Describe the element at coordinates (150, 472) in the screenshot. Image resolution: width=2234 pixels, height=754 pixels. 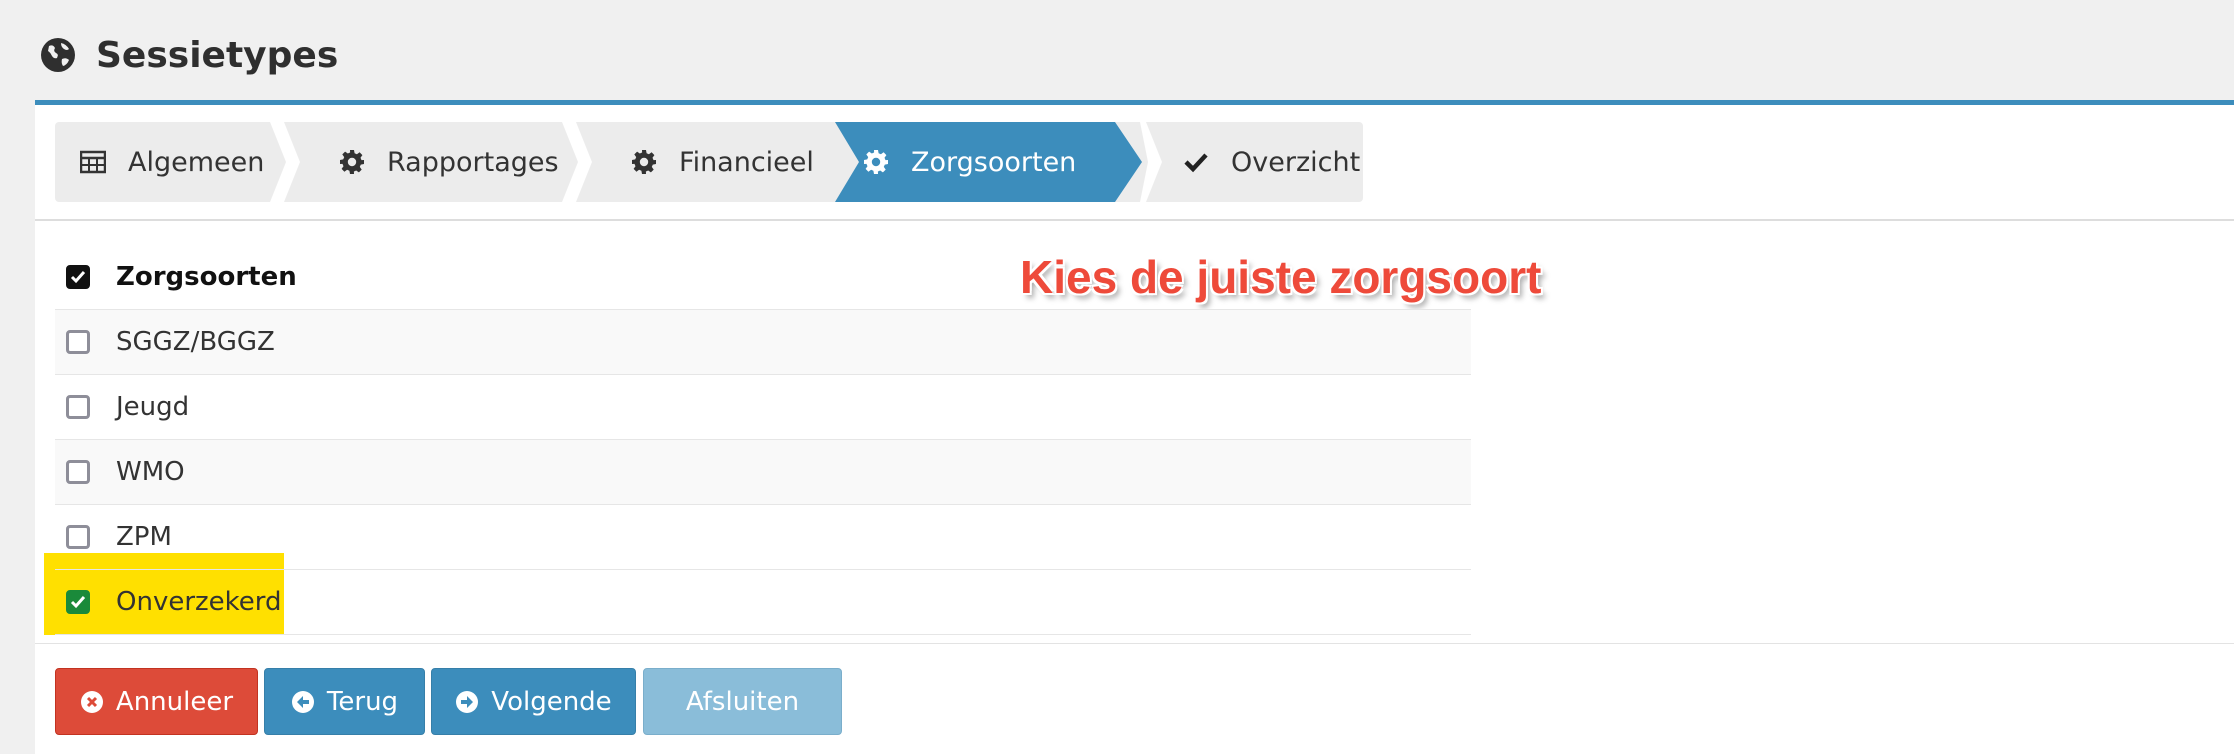
I see `item-label: WMO` at that location.